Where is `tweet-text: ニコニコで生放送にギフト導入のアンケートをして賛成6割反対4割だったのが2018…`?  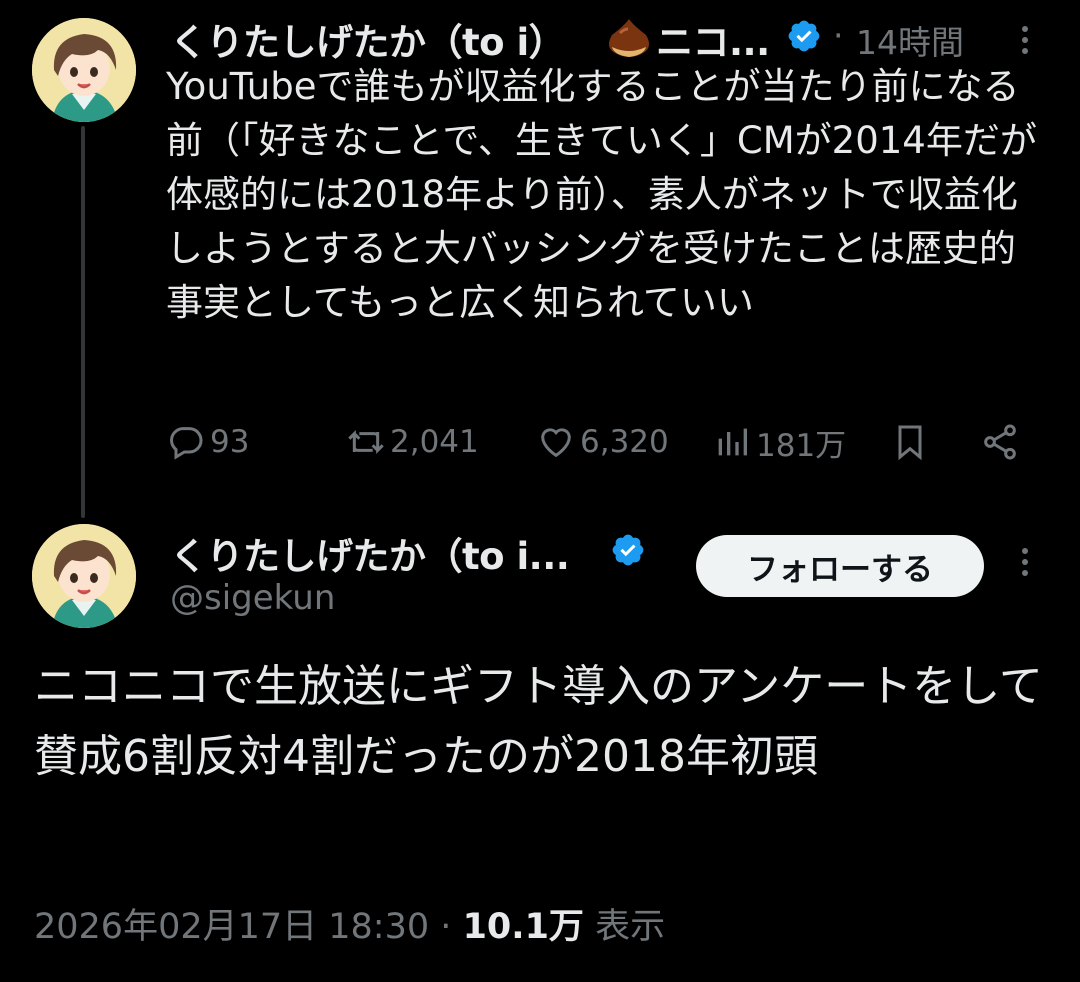 tweet-text: ニコニコで生放送にギフト導入のアンケートをして賛成6割反対4割だったのが2018… is located at coordinates (538, 721).